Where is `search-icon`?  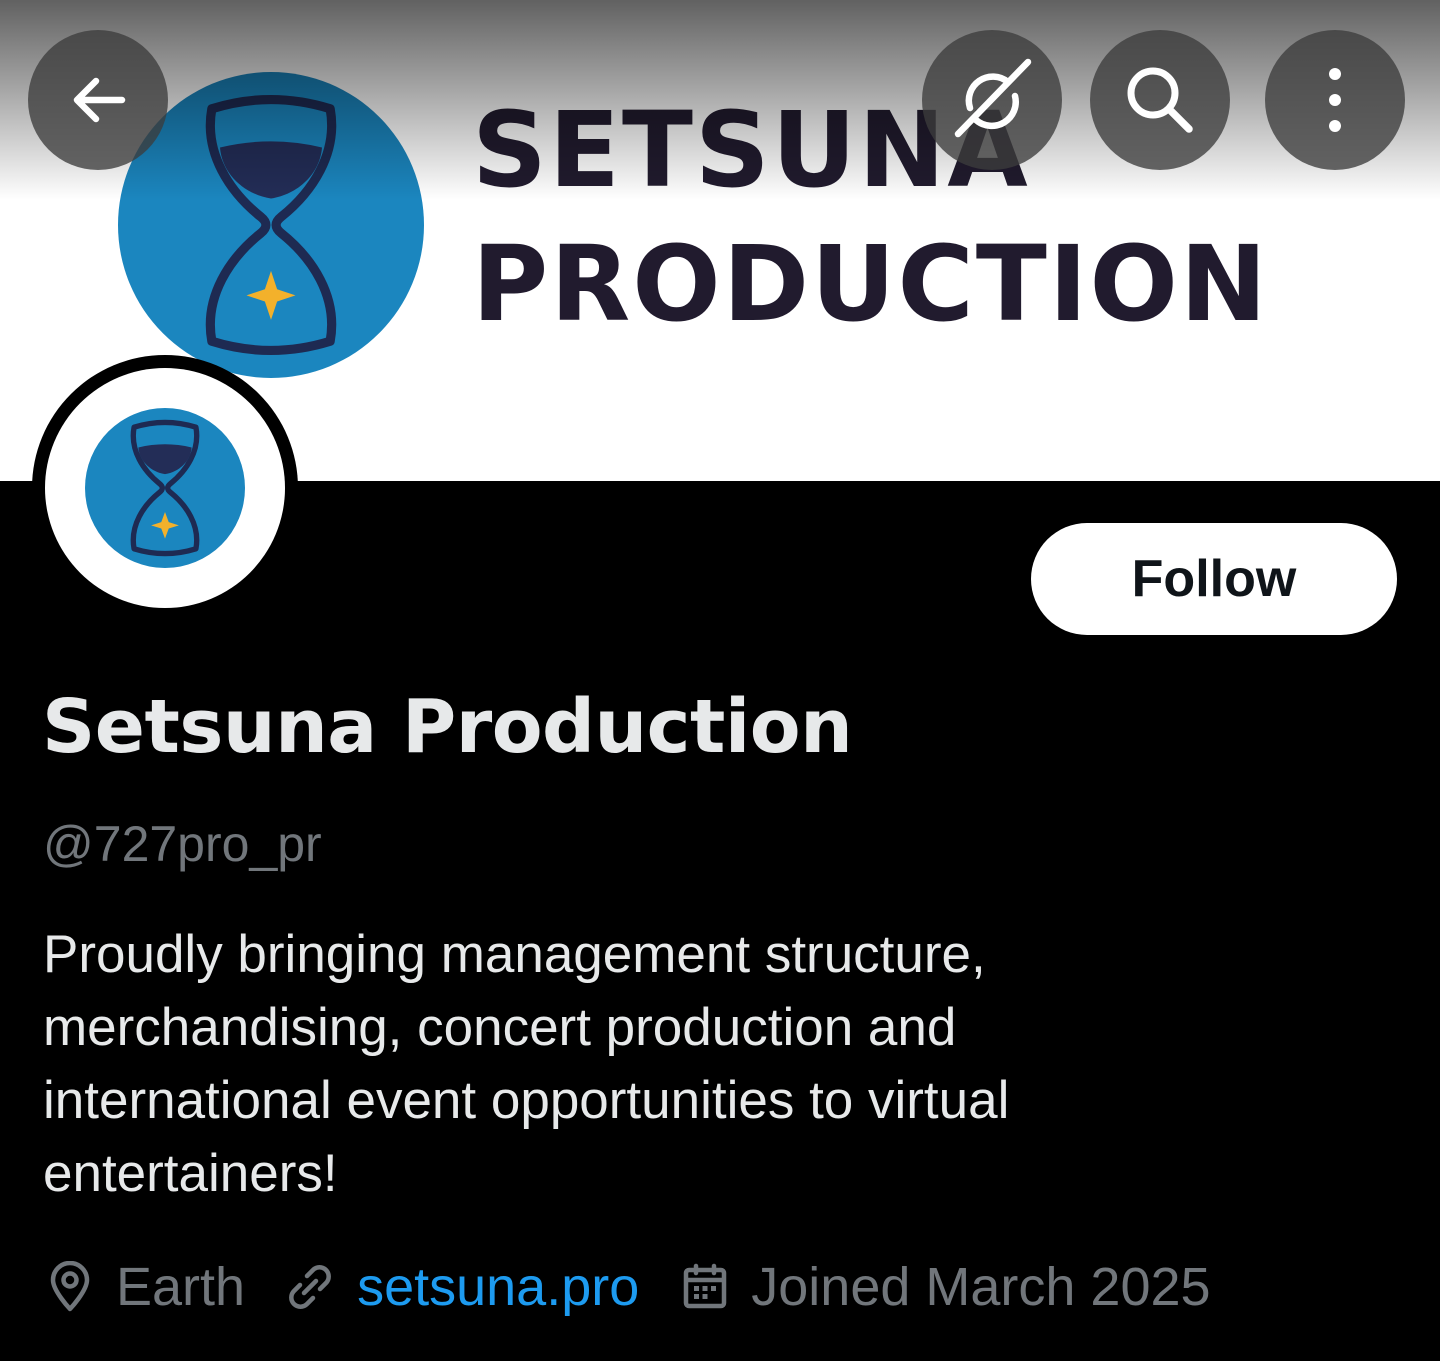
search-icon is located at coordinates (1160, 100).